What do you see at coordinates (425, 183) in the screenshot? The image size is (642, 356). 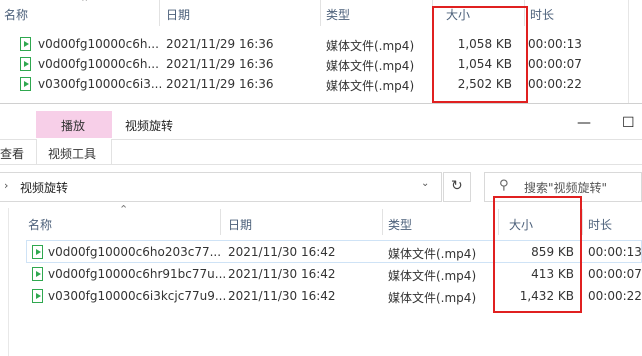 I see `dropdown-icon: ⌄` at bounding box center [425, 183].